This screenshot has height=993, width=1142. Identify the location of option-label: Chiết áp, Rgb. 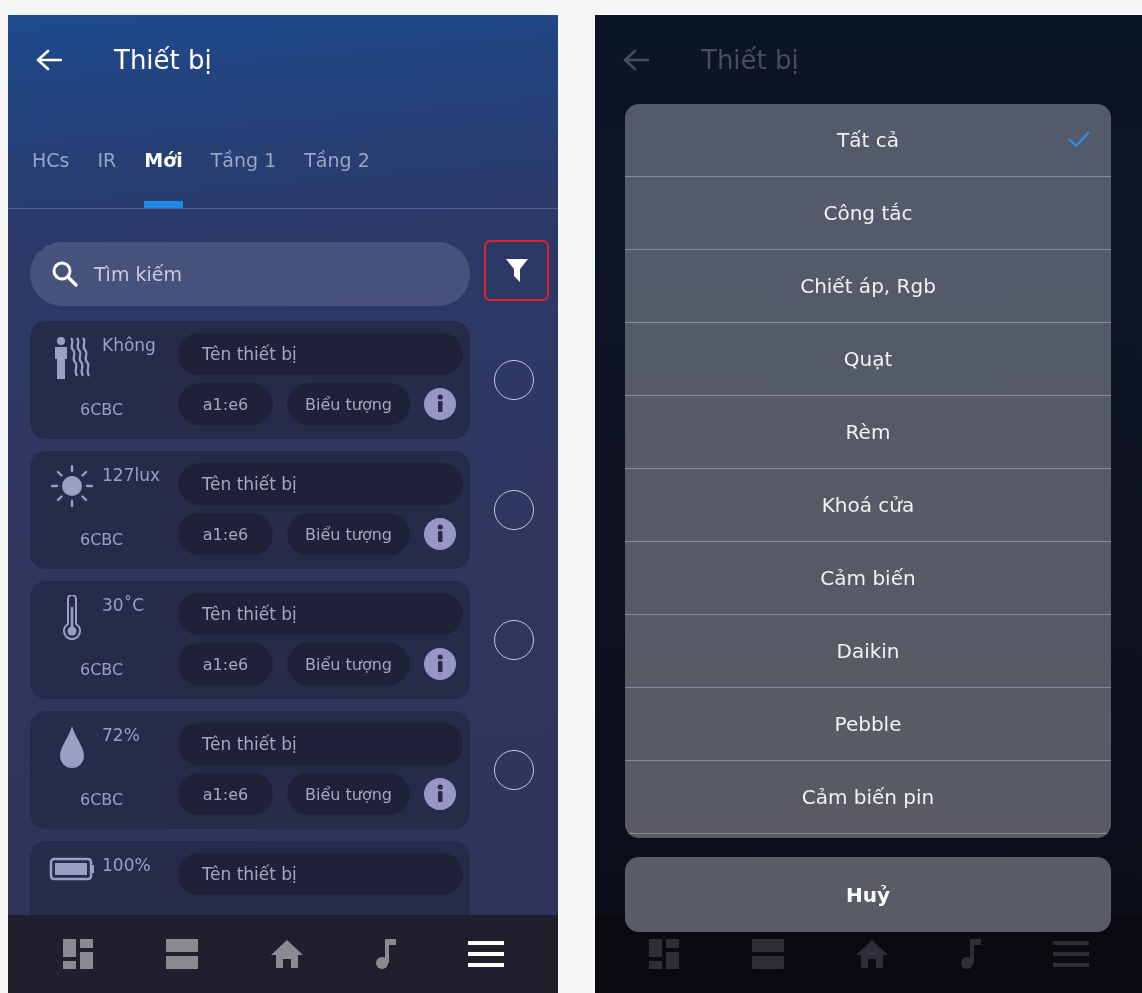
(868, 286).